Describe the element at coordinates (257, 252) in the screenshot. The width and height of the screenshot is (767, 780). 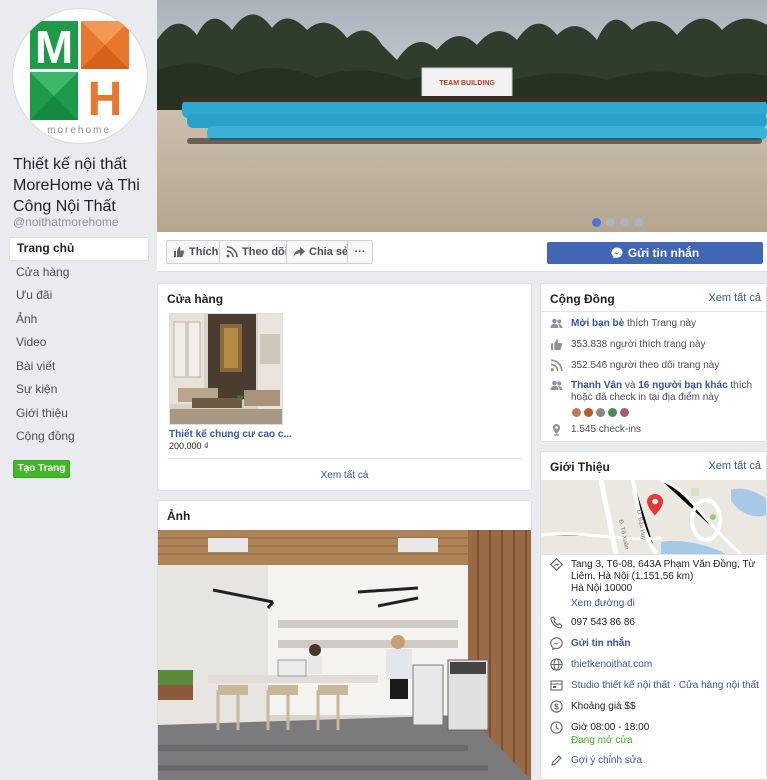
I see `follow-button: Theo dõi` at that location.